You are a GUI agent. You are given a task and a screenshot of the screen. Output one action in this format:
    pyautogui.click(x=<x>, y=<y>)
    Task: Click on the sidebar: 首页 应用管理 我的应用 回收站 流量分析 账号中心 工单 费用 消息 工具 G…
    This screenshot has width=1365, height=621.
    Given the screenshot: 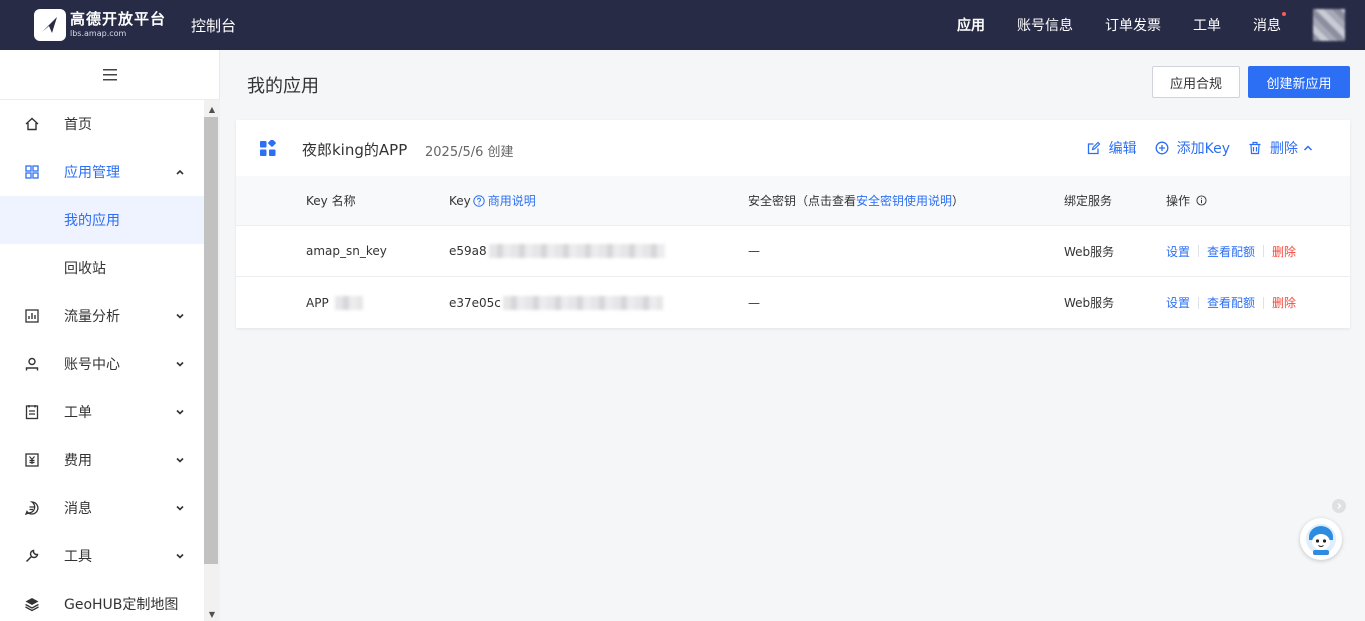 What is the action you would take?
    pyautogui.click(x=110, y=335)
    